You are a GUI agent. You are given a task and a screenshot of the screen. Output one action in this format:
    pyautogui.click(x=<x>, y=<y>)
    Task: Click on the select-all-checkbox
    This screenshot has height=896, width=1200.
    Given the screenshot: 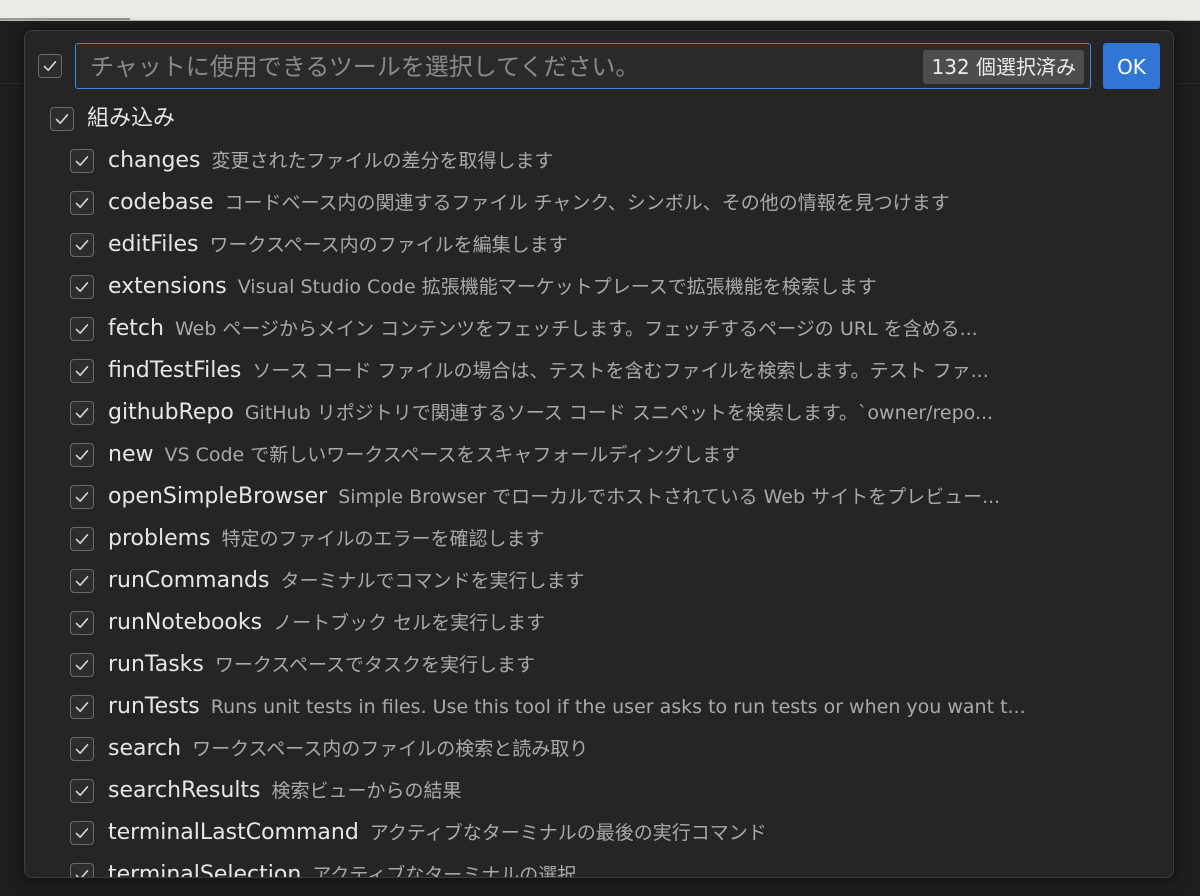 What is the action you would take?
    pyautogui.click(x=50, y=66)
    